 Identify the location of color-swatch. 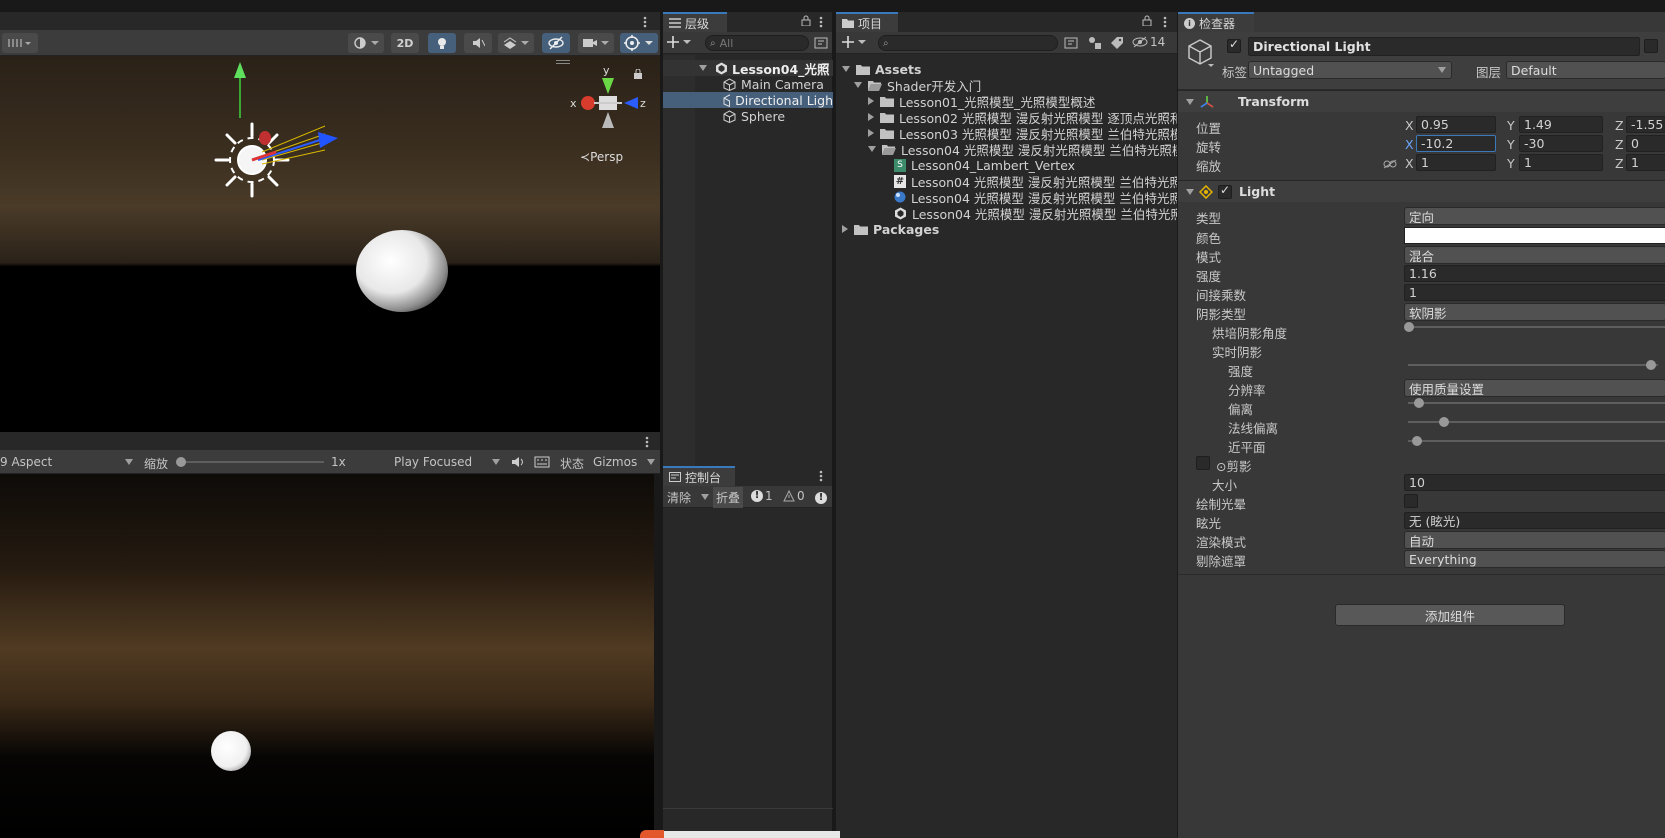
(1534, 235).